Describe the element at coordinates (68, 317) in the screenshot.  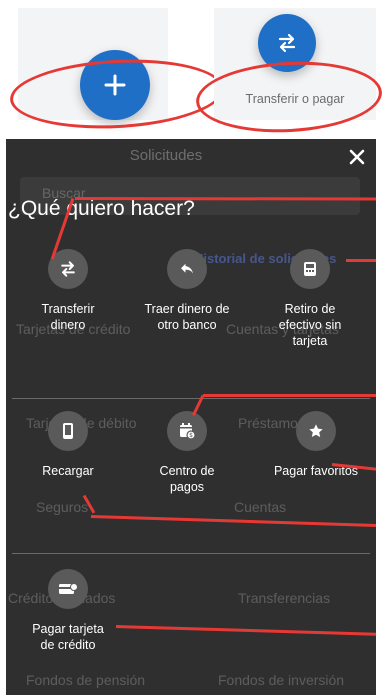
I see `option-label: Transferir dinero` at that location.